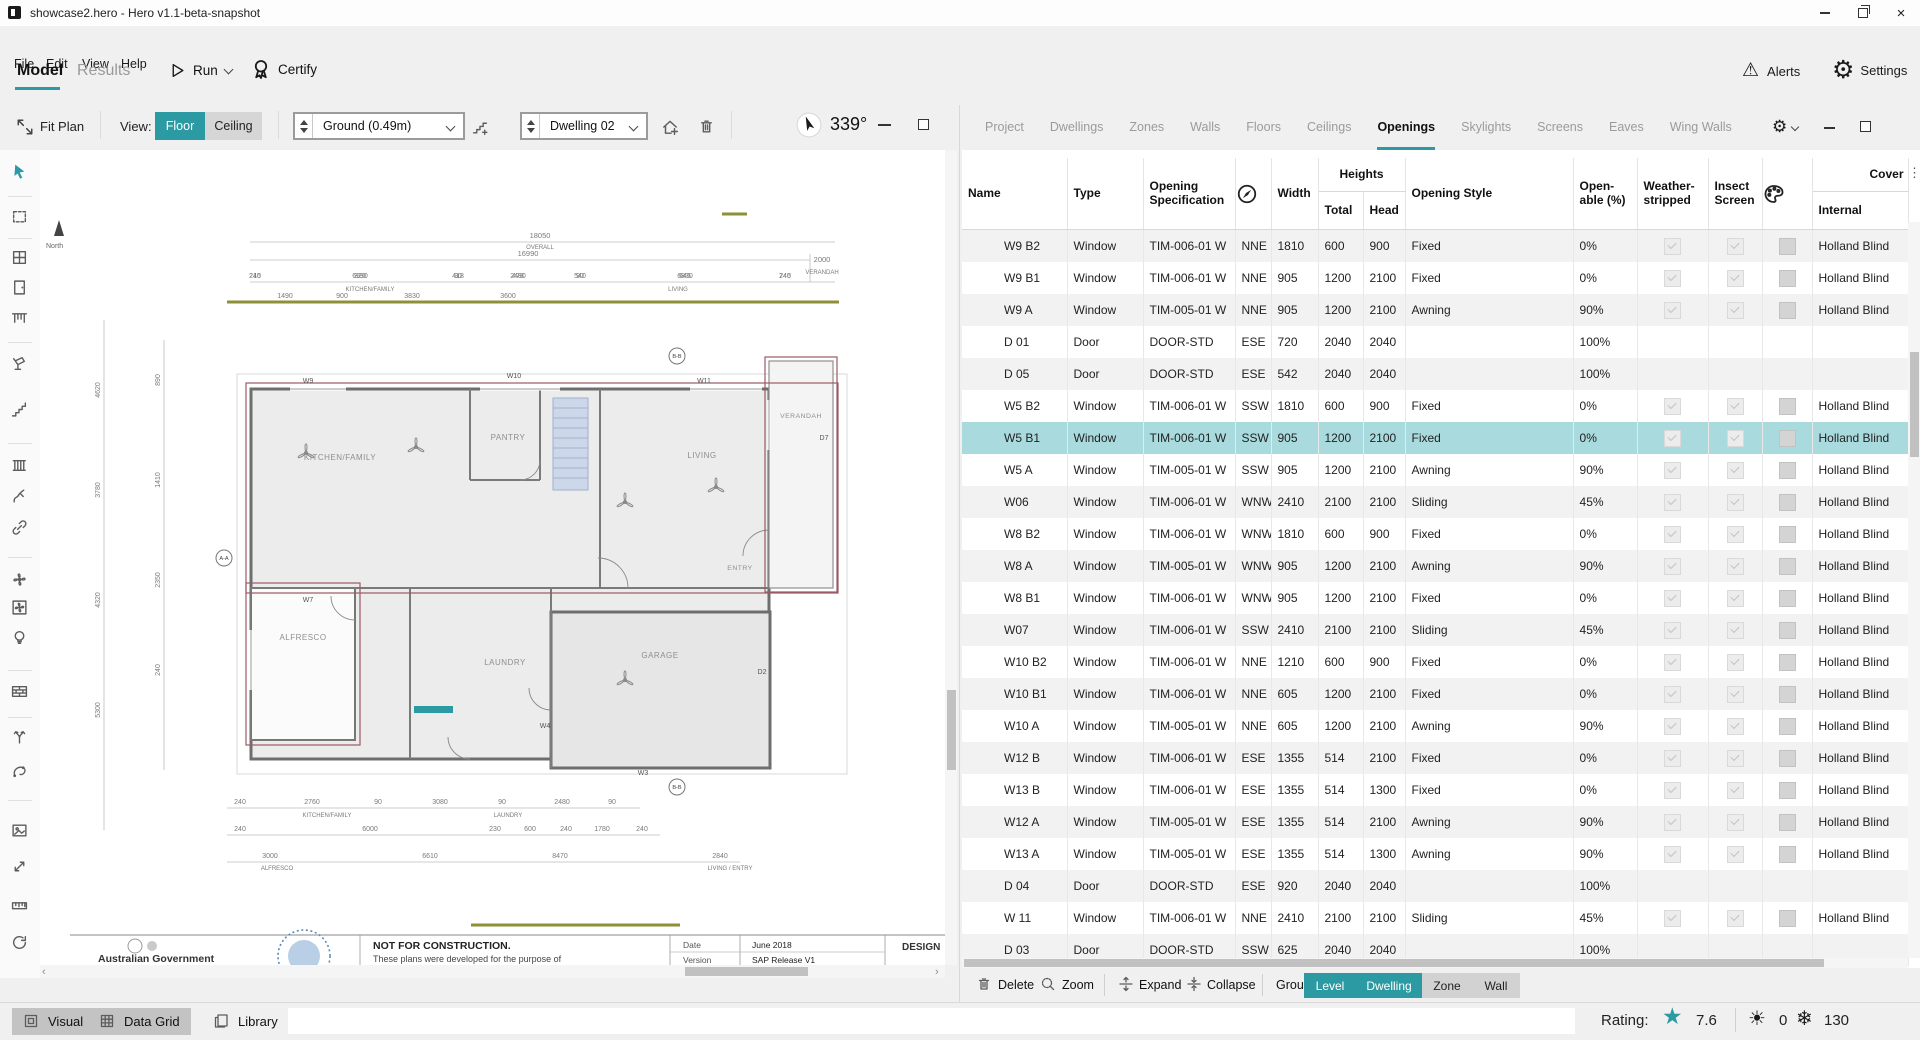  Describe the element at coordinates (937, 972) in the screenshot. I see `scroll-right-icon: ›` at that location.